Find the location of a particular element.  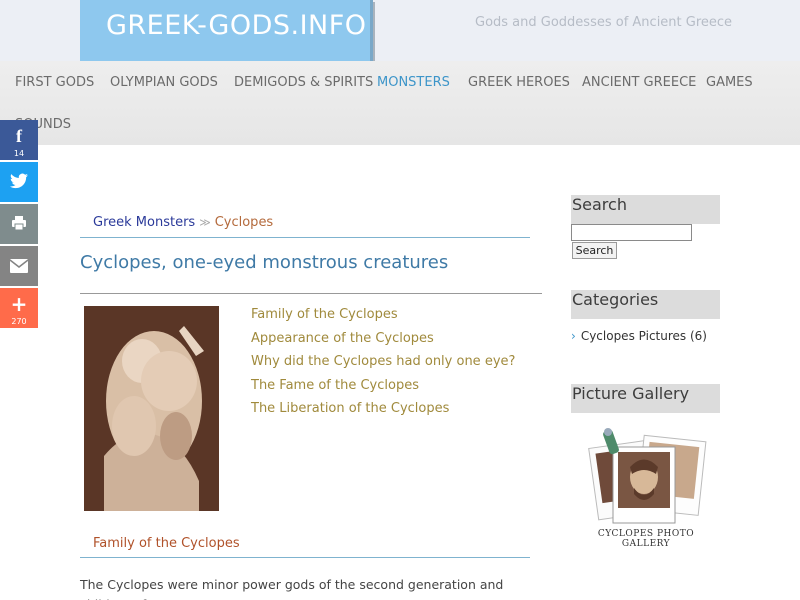

site-logo: GREEK-GODS.INFO is located at coordinates (226, 30).